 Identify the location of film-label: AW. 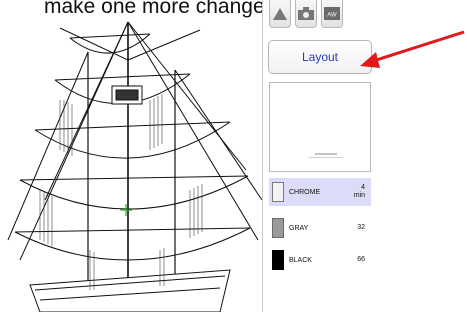
(332, 16).